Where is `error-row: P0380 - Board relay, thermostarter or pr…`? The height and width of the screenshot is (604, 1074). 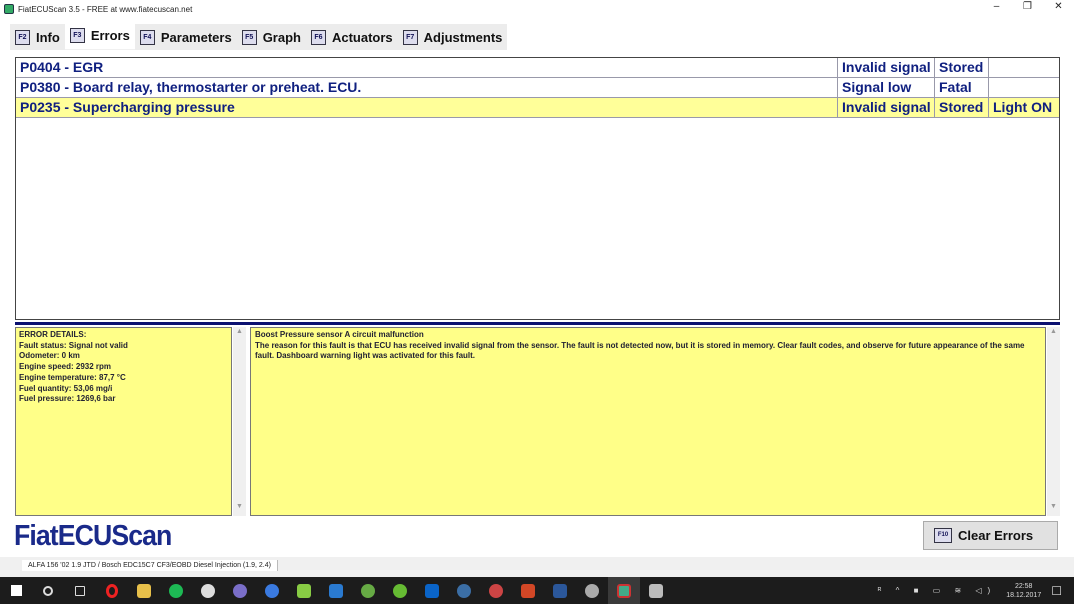 error-row: P0380 - Board relay, thermostarter or pr… is located at coordinates (537, 88).